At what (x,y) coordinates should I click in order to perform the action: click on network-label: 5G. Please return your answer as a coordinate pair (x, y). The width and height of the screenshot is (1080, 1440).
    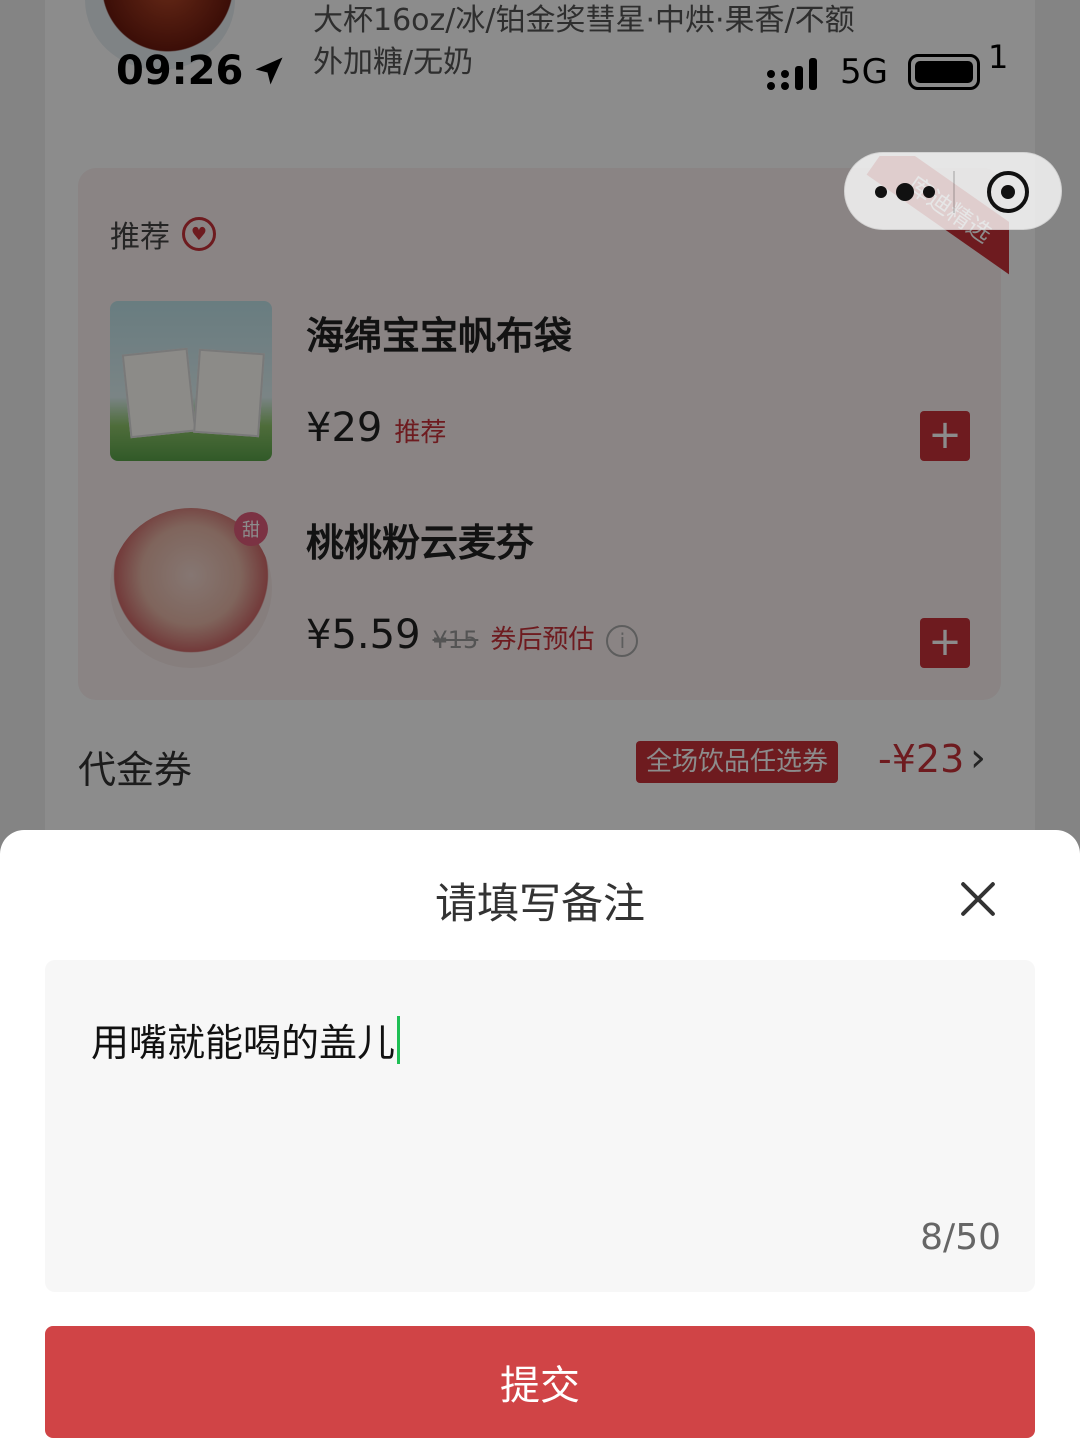
    Looking at the image, I should click on (864, 72).